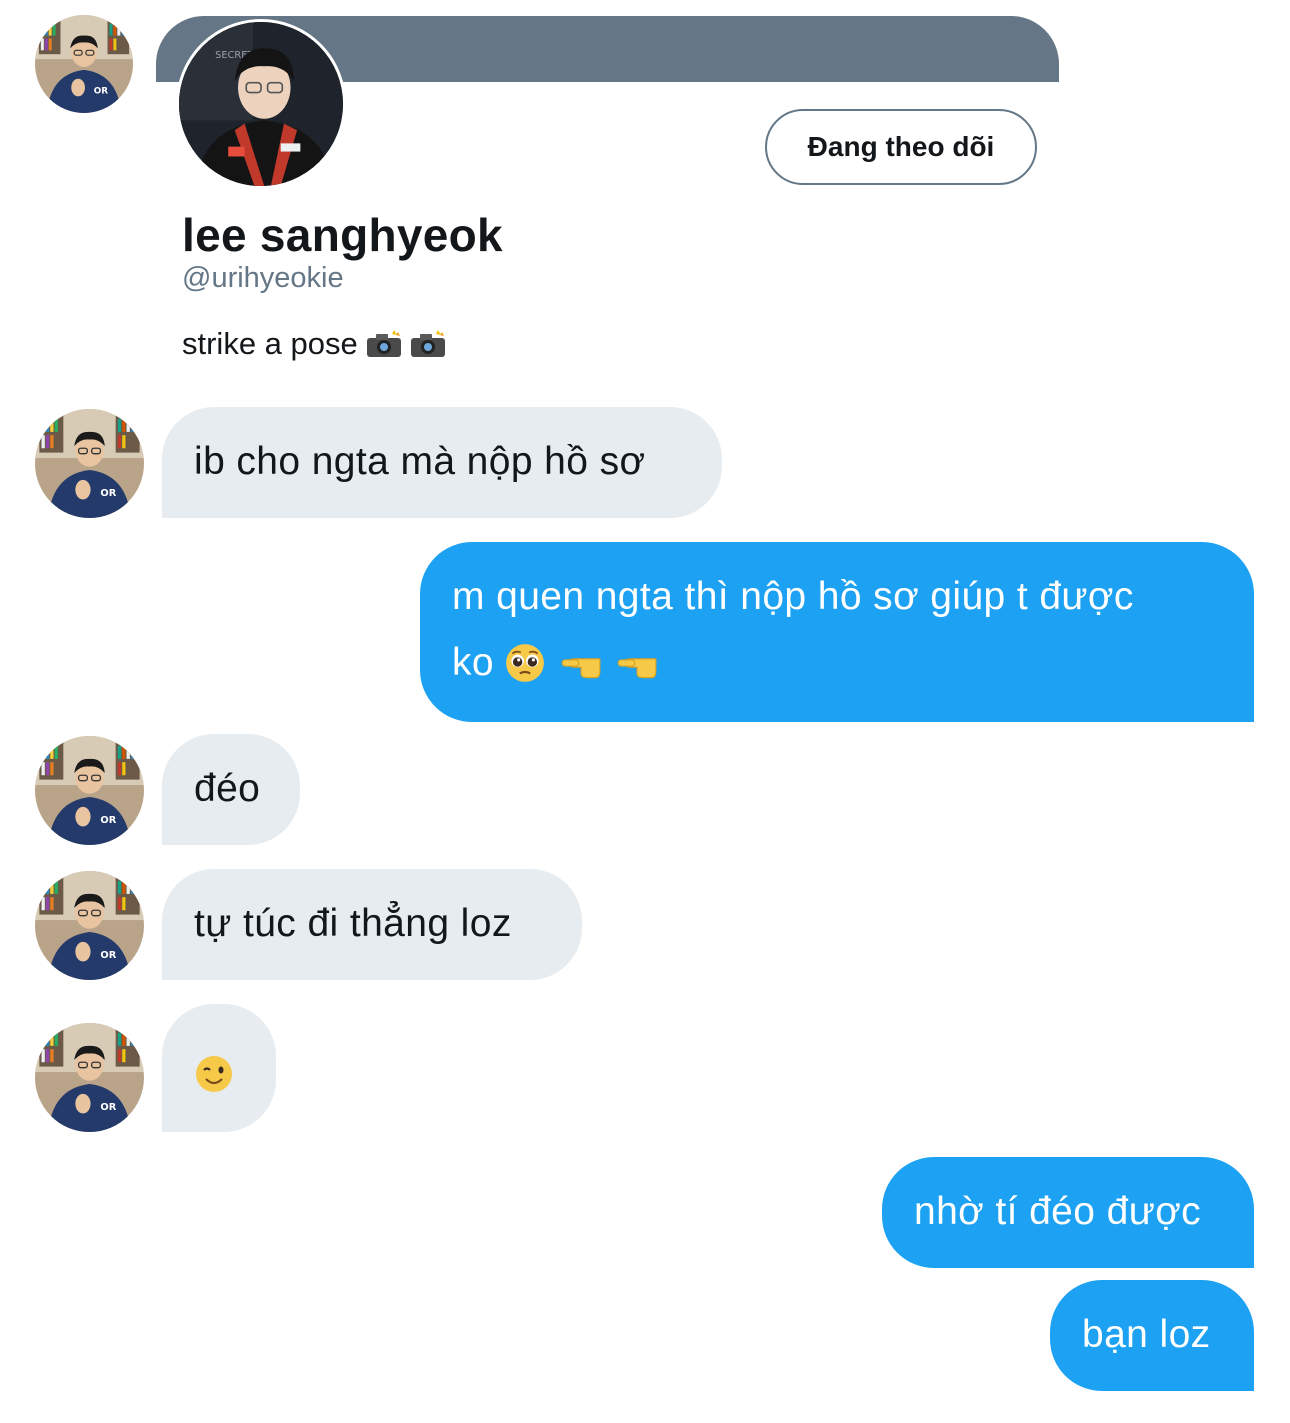 This screenshot has height=1423, width=1290. Describe the element at coordinates (1058, 1211) in the screenshot. I see `message-text: nhờ tí đéo được` at that location.